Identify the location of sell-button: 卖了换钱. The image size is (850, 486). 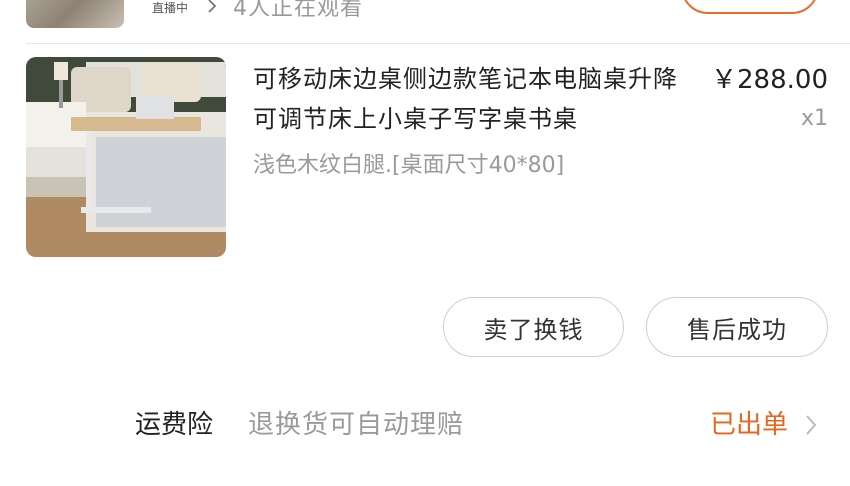
(533, 327).